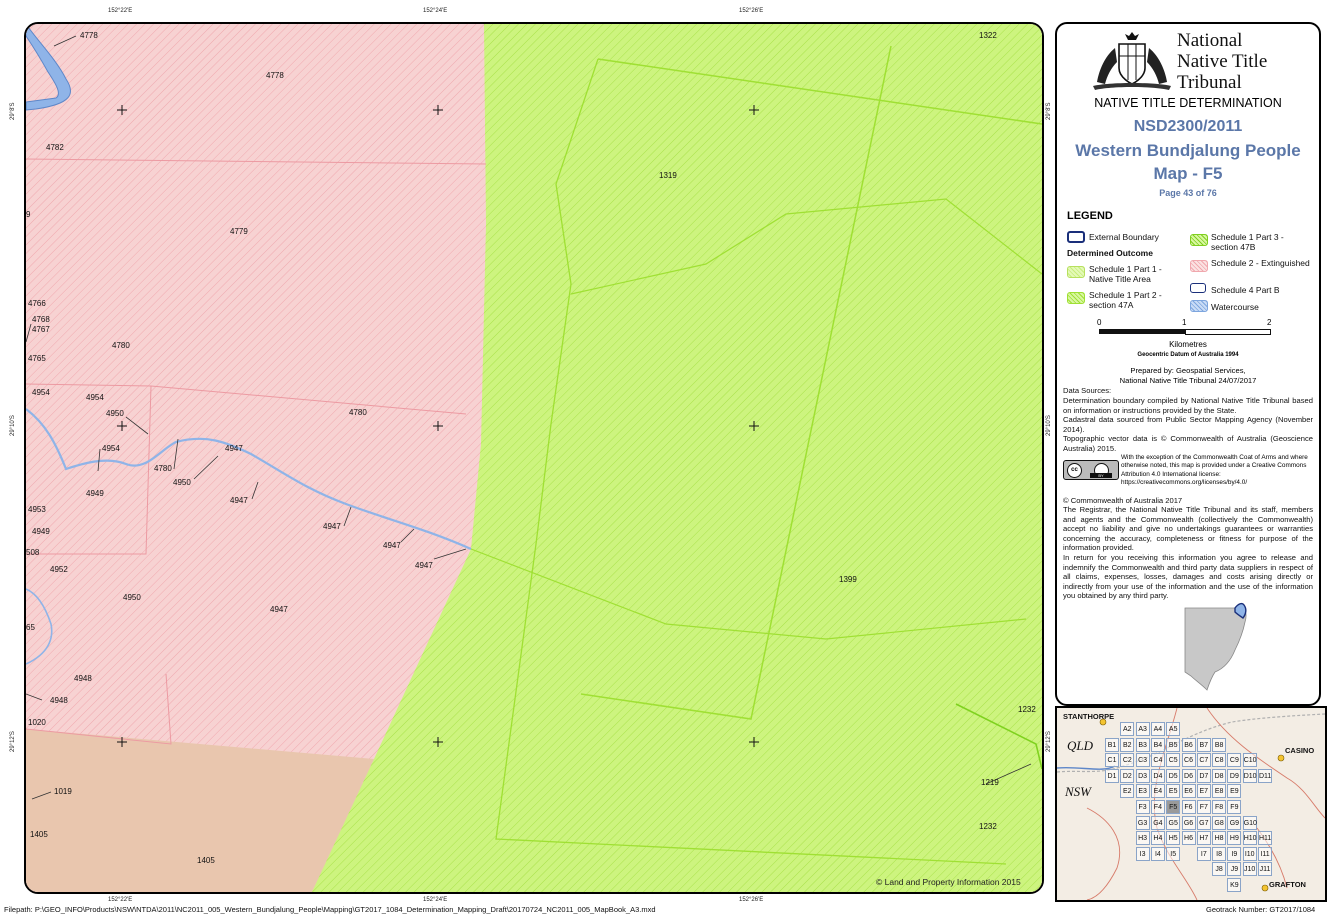 The image size is (1332, 917). Describe the element at coordinates (1127, 760) in the screenshot. I see `map-tile-c2: C2` at that location.